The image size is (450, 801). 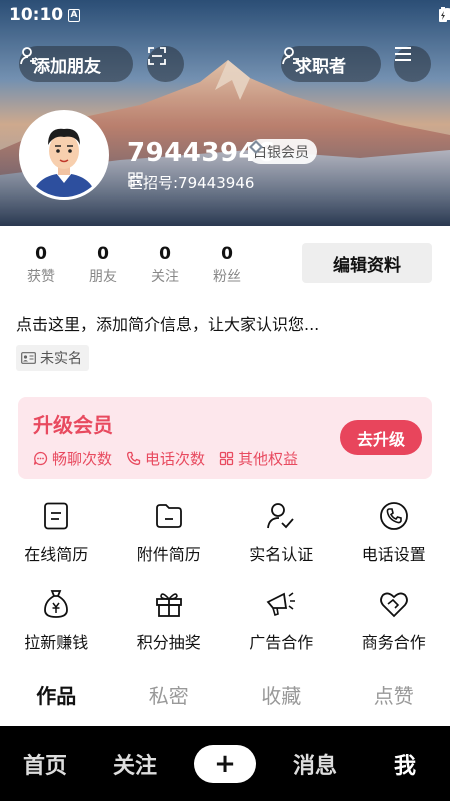 I want to click on vip-perk-label: 其他权益, so click(x=268, y=459).